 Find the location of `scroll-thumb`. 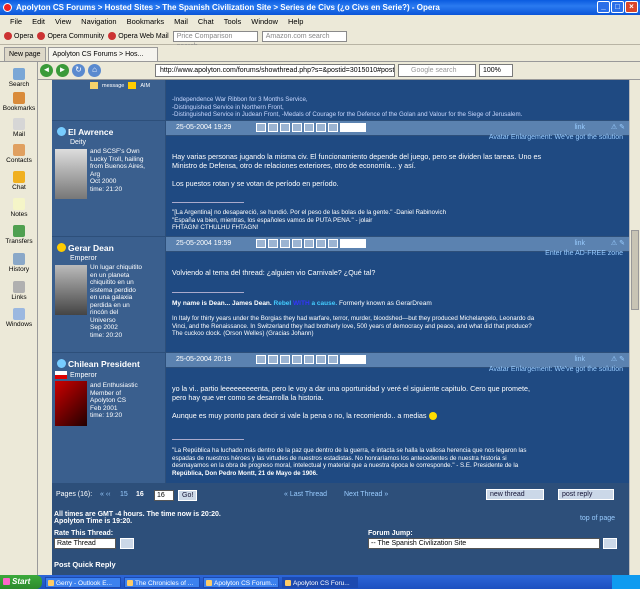

scroll-thumb is located at coordinates (635, 270).